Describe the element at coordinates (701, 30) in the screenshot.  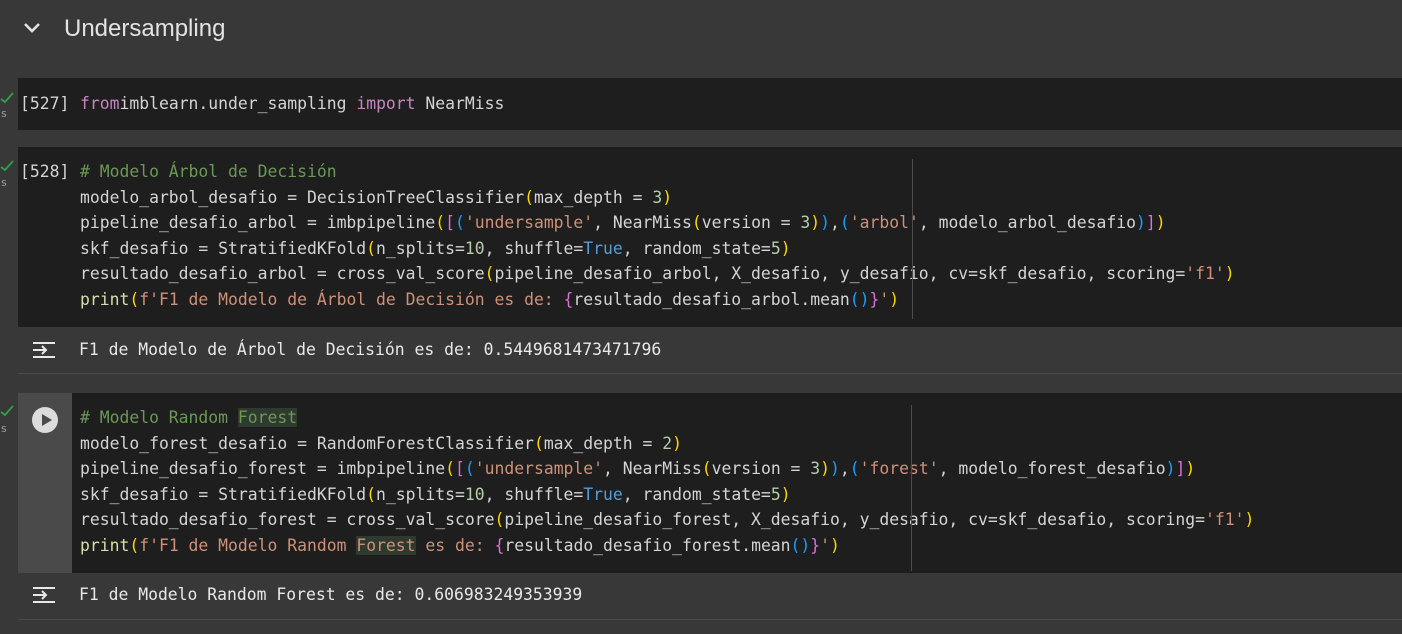
I see `section-header: Undersampling` at that location.